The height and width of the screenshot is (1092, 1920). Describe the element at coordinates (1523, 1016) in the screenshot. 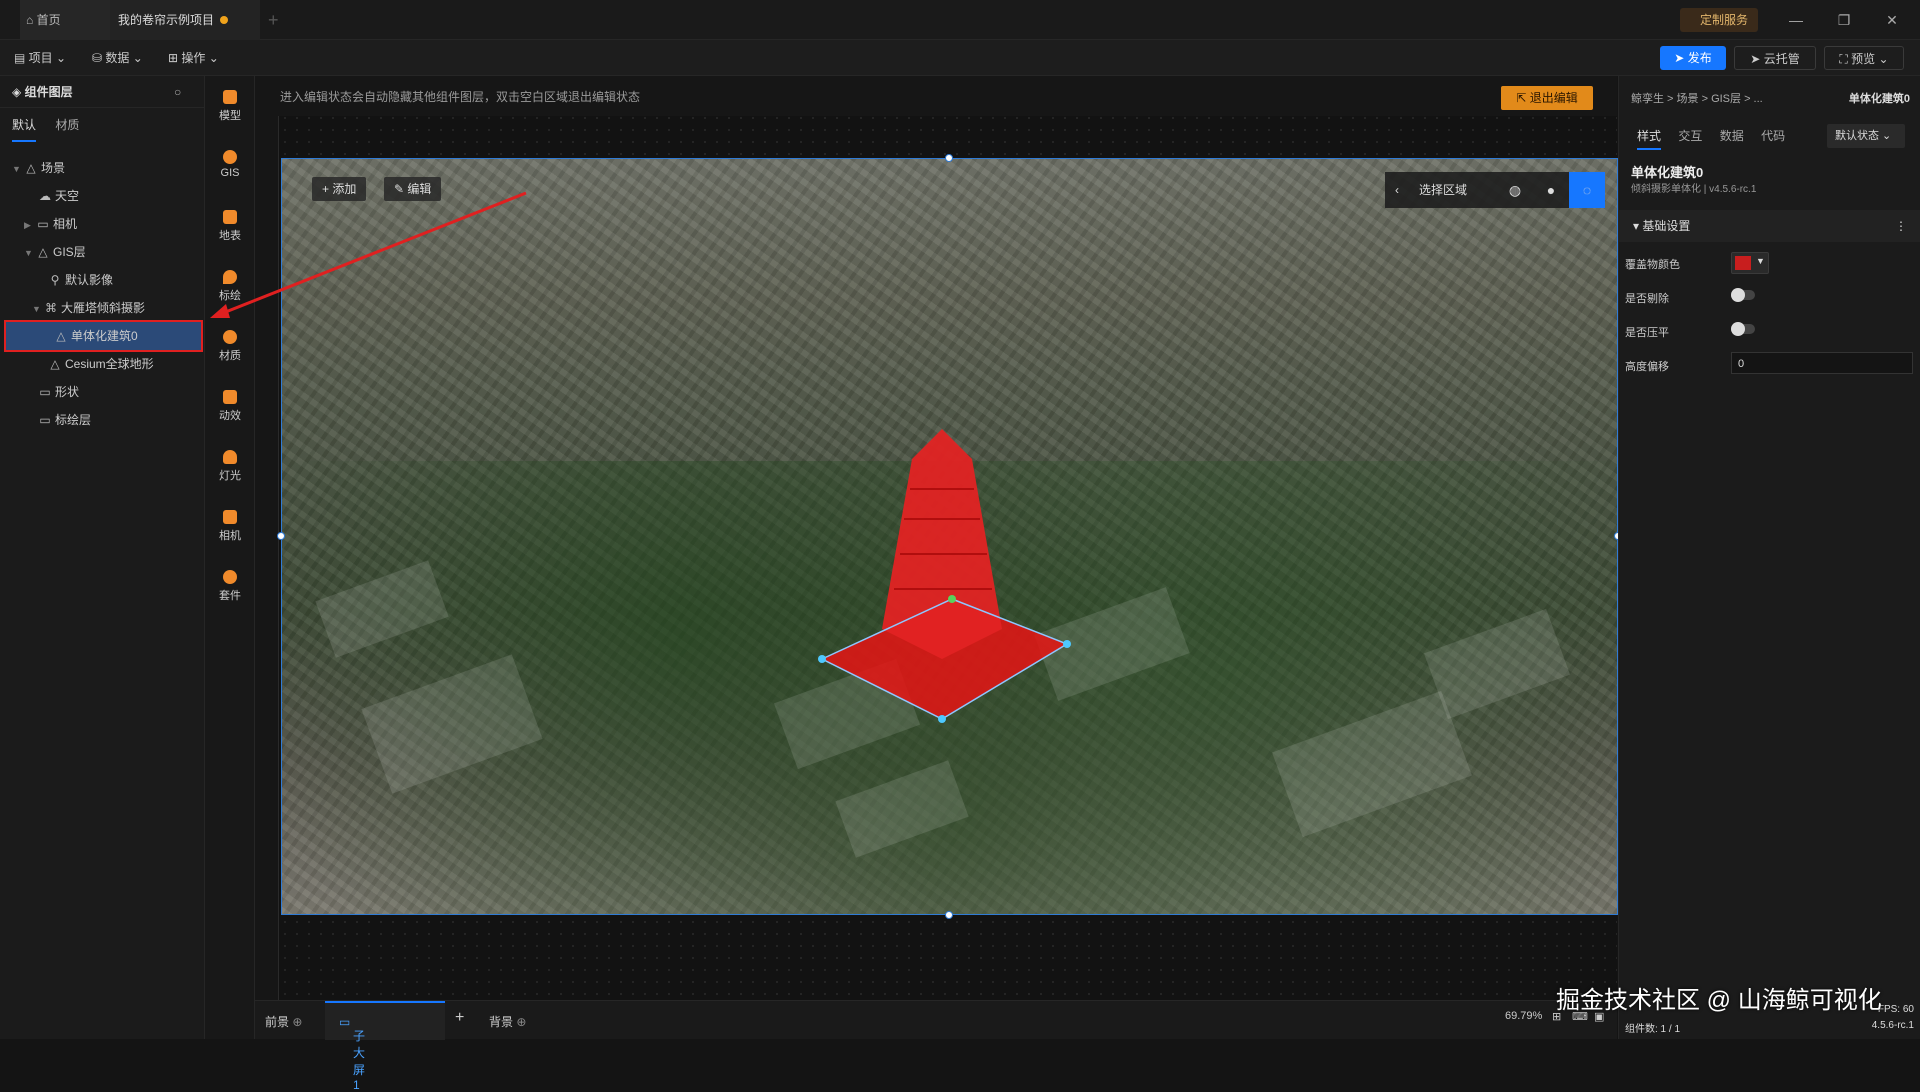

I see `zoom-level: 69.79%` at that location.